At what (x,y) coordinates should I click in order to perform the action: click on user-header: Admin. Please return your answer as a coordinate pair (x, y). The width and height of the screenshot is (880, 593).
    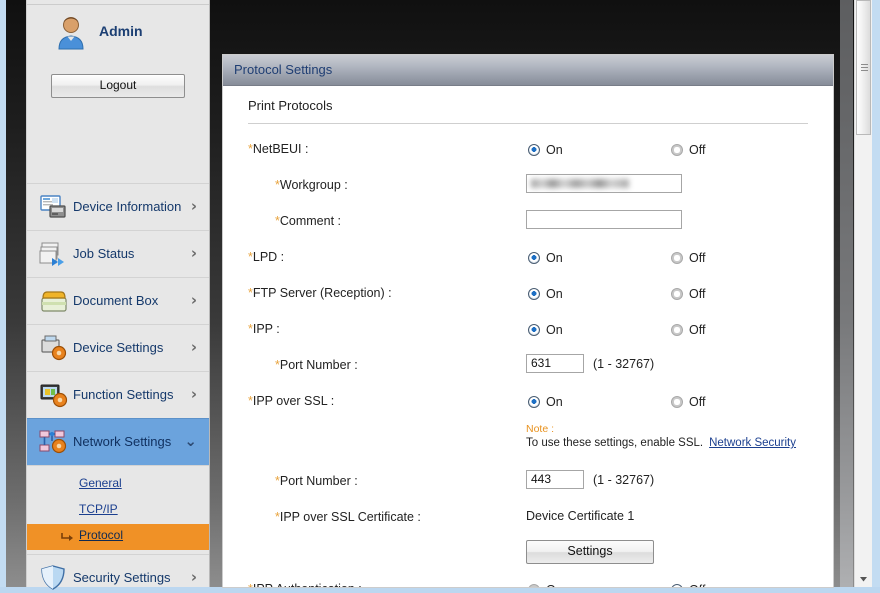
    Looking at the image, I should click on (118, 31).